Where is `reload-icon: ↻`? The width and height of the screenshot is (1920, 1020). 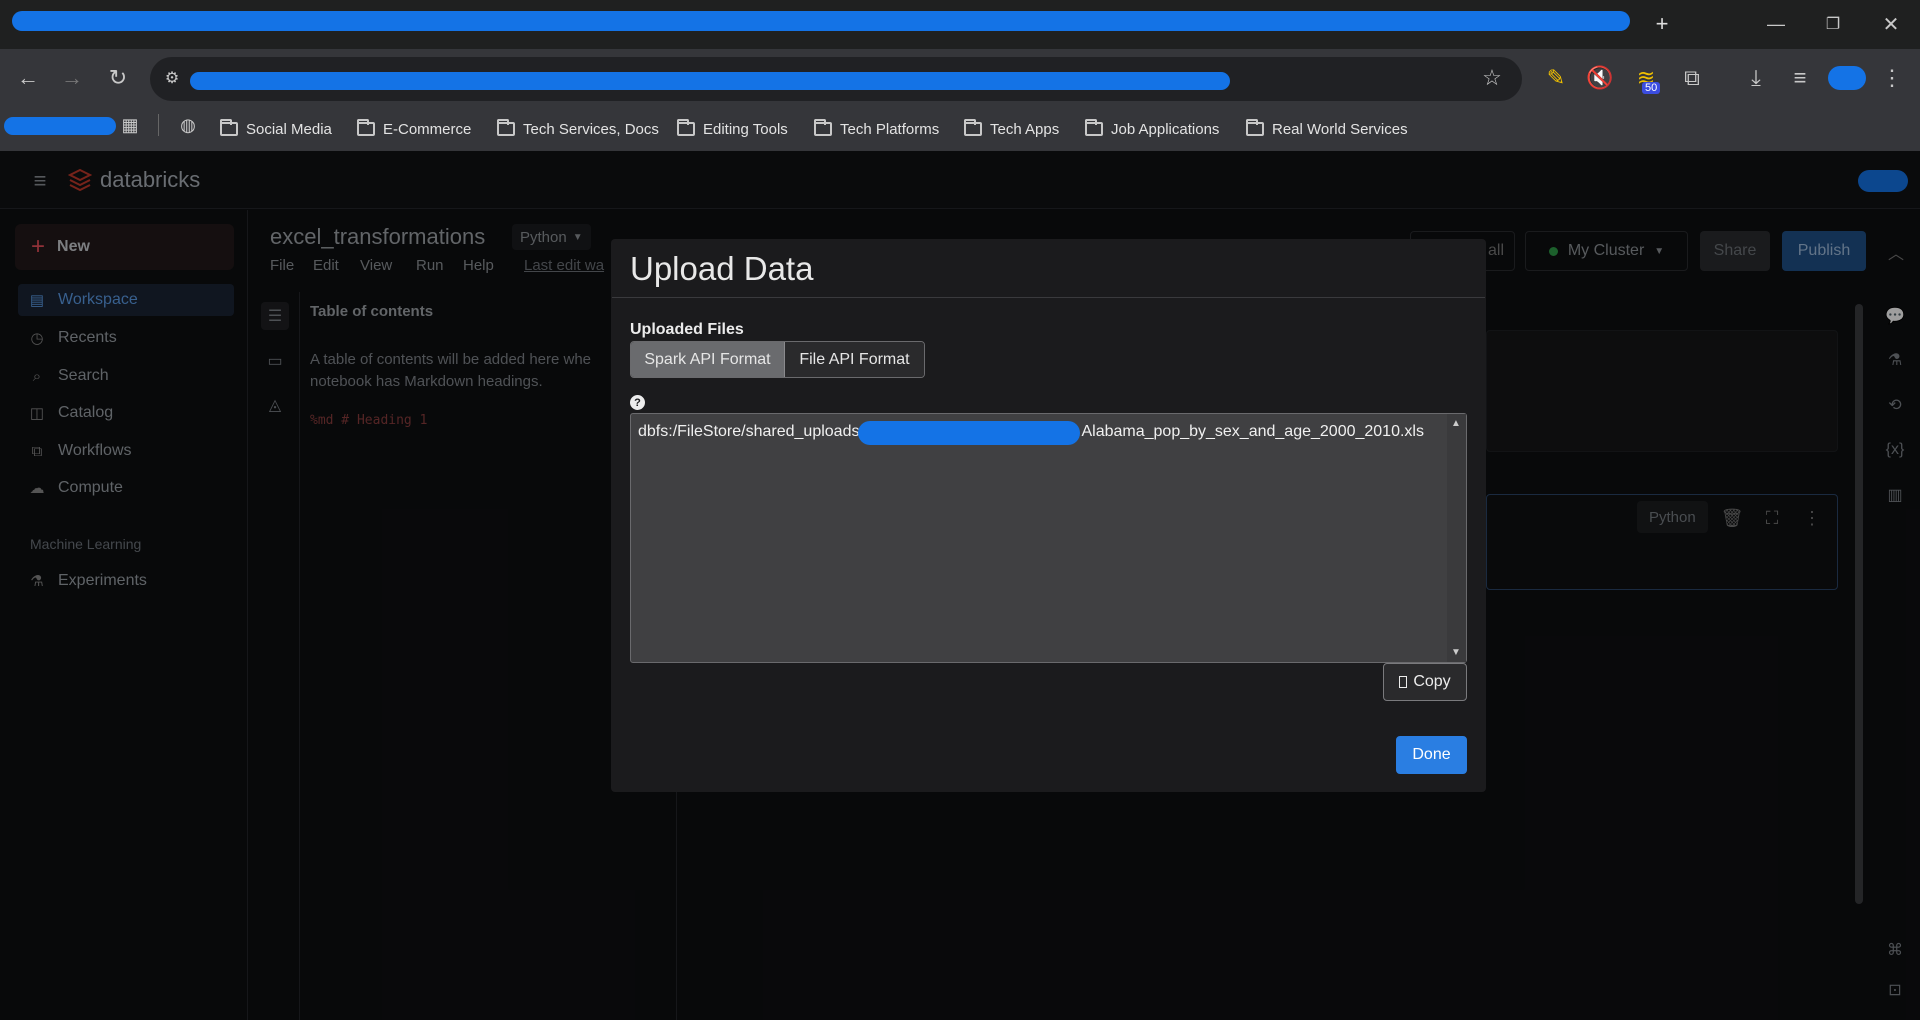
reload-icon: ↻ is located at coordinates (118, 78).